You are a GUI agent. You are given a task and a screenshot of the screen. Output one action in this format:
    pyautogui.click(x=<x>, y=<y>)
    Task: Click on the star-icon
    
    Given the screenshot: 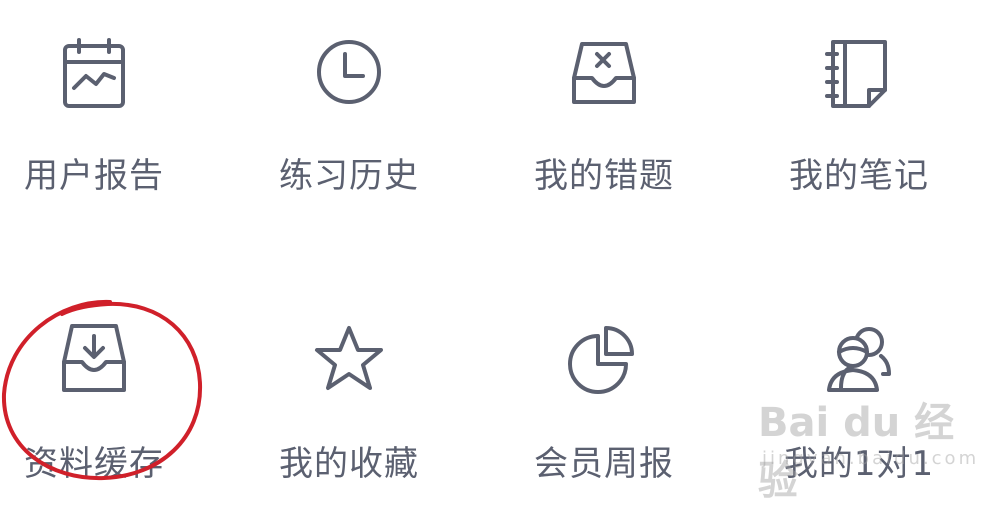 What is the action you would take?
    pyautogui.click(x=349, y=362)
    